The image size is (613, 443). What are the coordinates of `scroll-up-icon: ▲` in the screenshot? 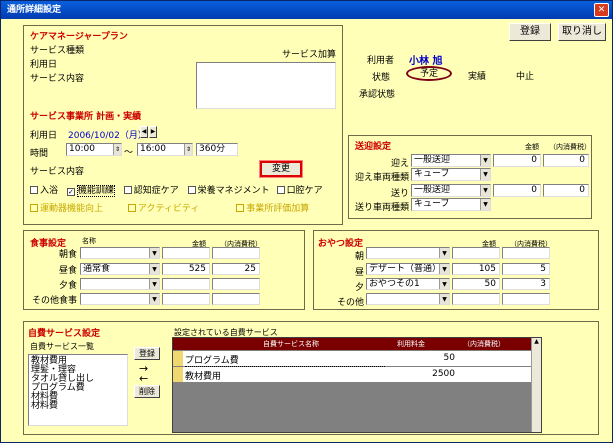 It's located at (536, 341).